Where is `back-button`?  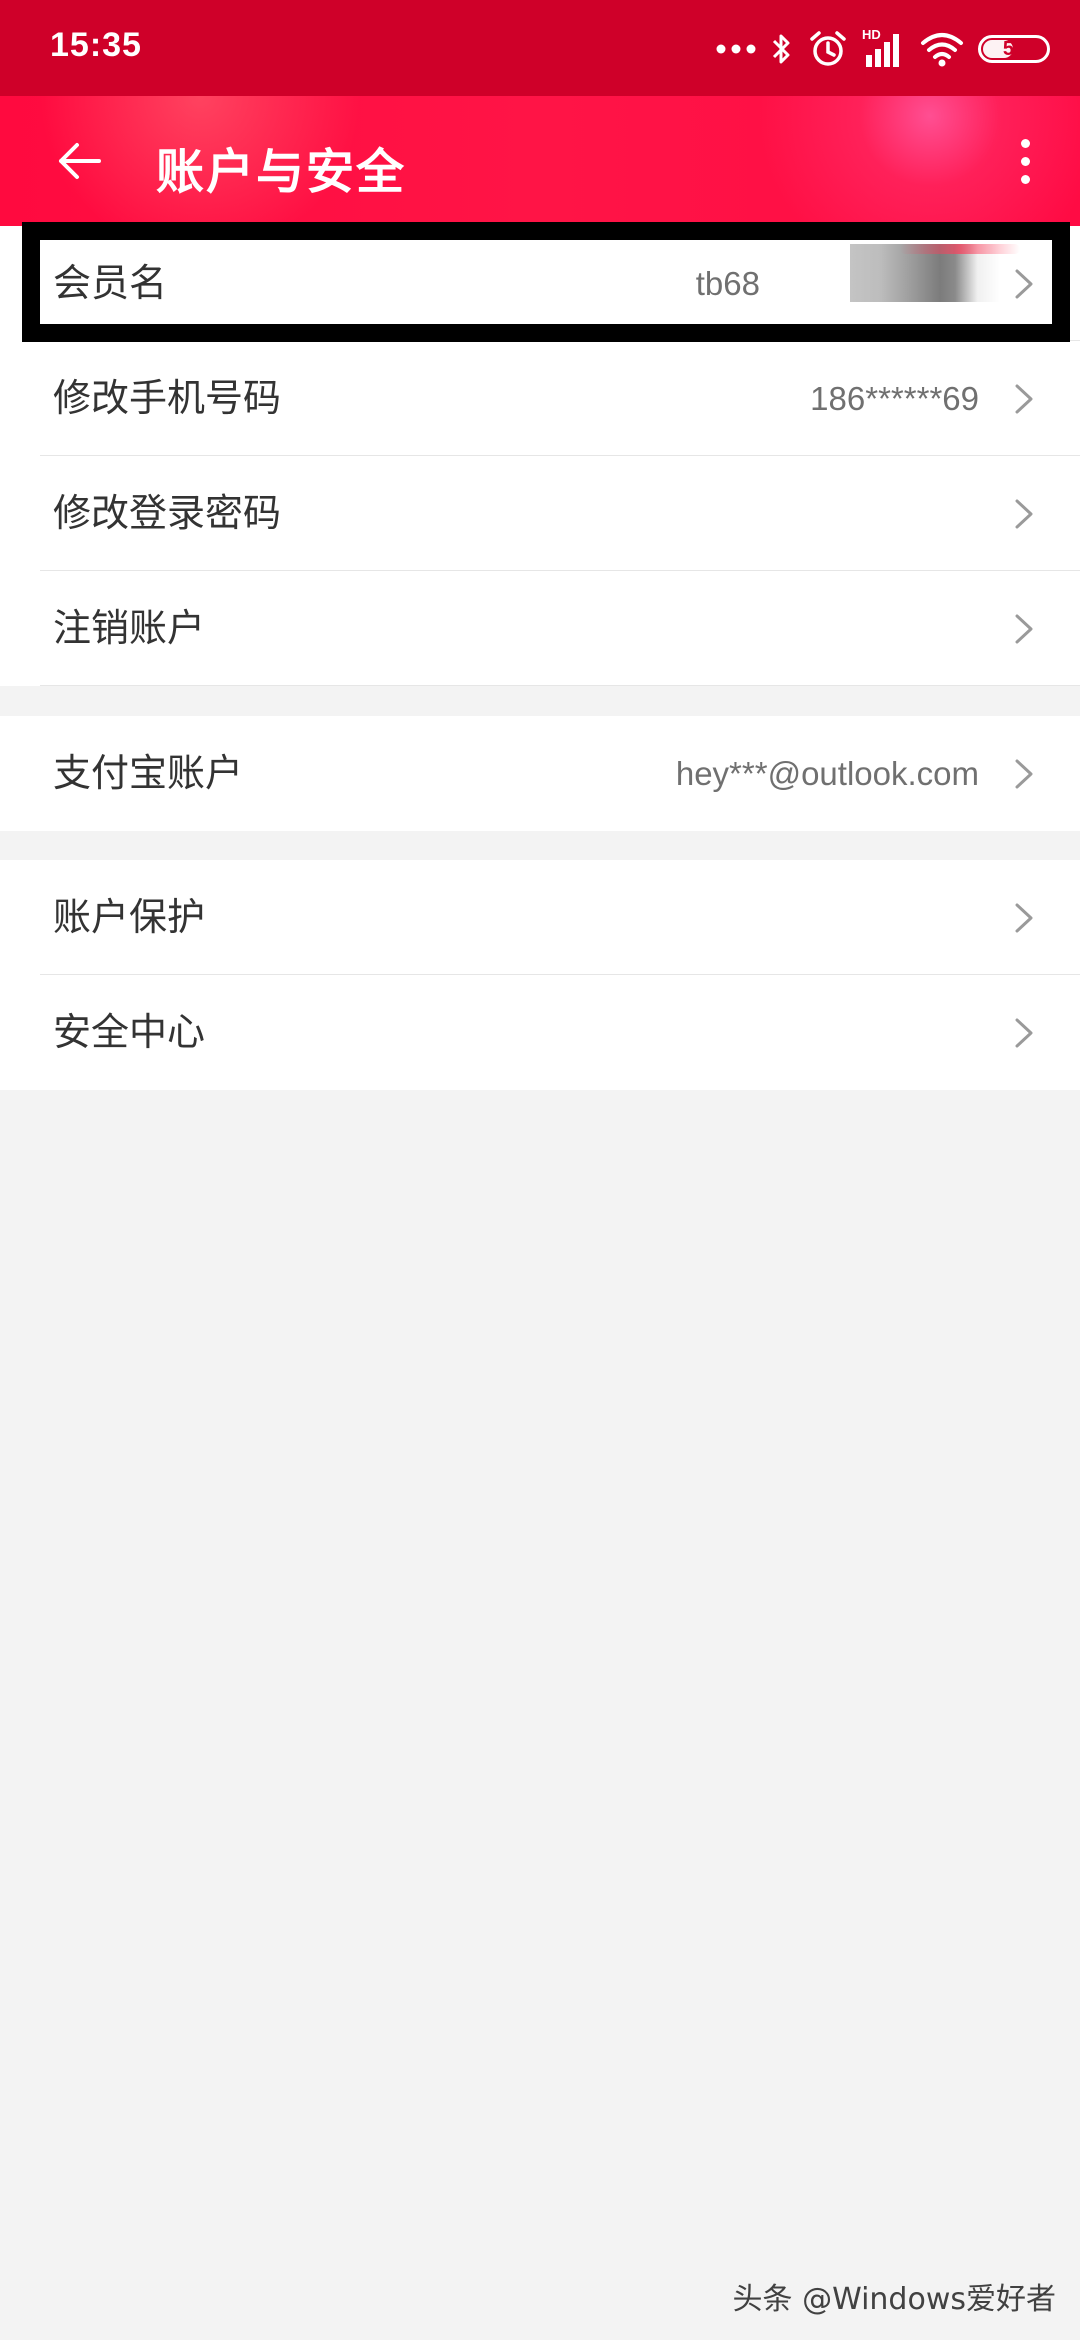 back-button is located at coordinates (79, 161).